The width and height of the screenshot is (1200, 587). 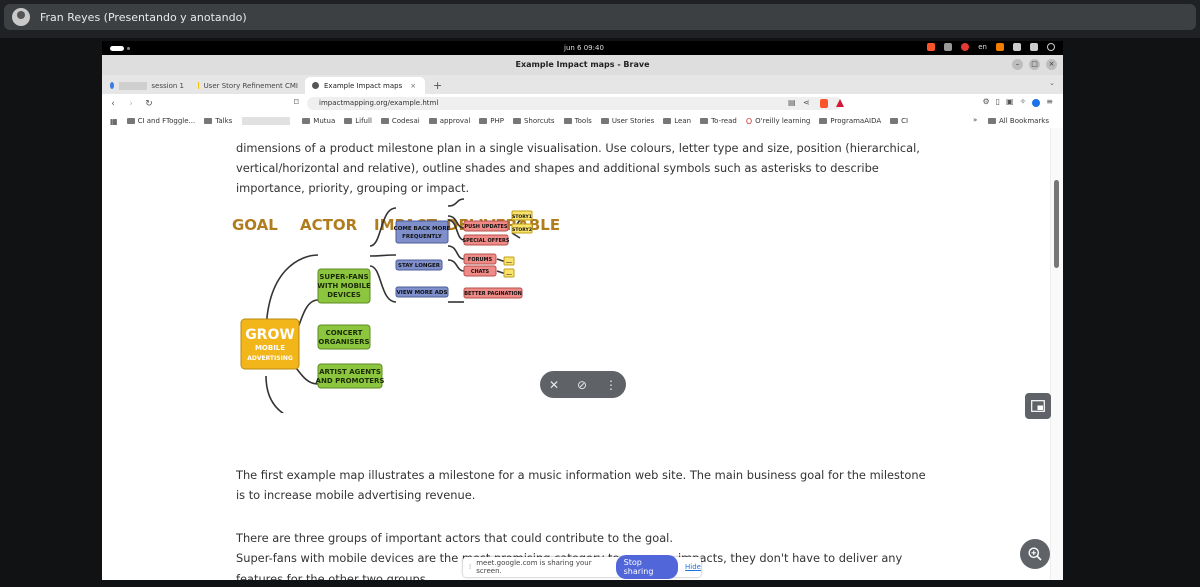 What do you see at coordinates (931, 47) in the screenshot?
I see `brave-tray-icon` at bounding box center [931, 47].